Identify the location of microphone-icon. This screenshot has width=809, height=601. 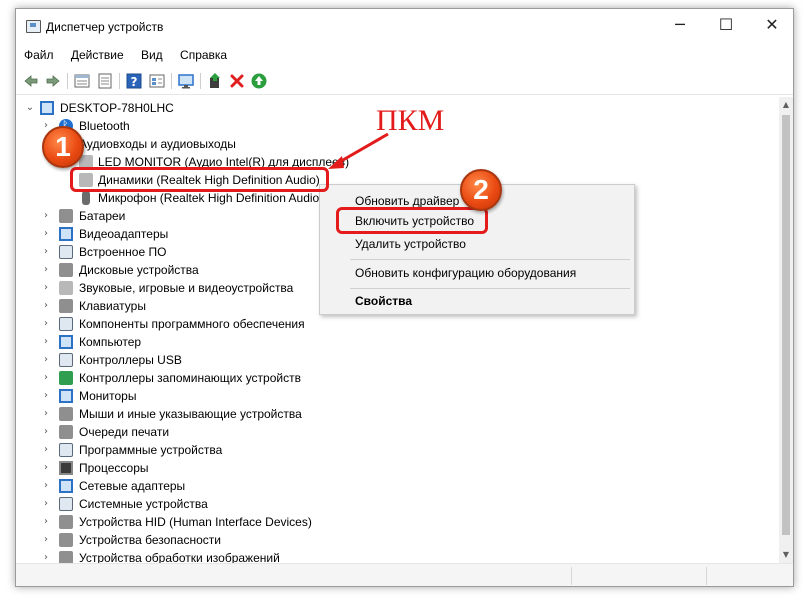
(86, 198).